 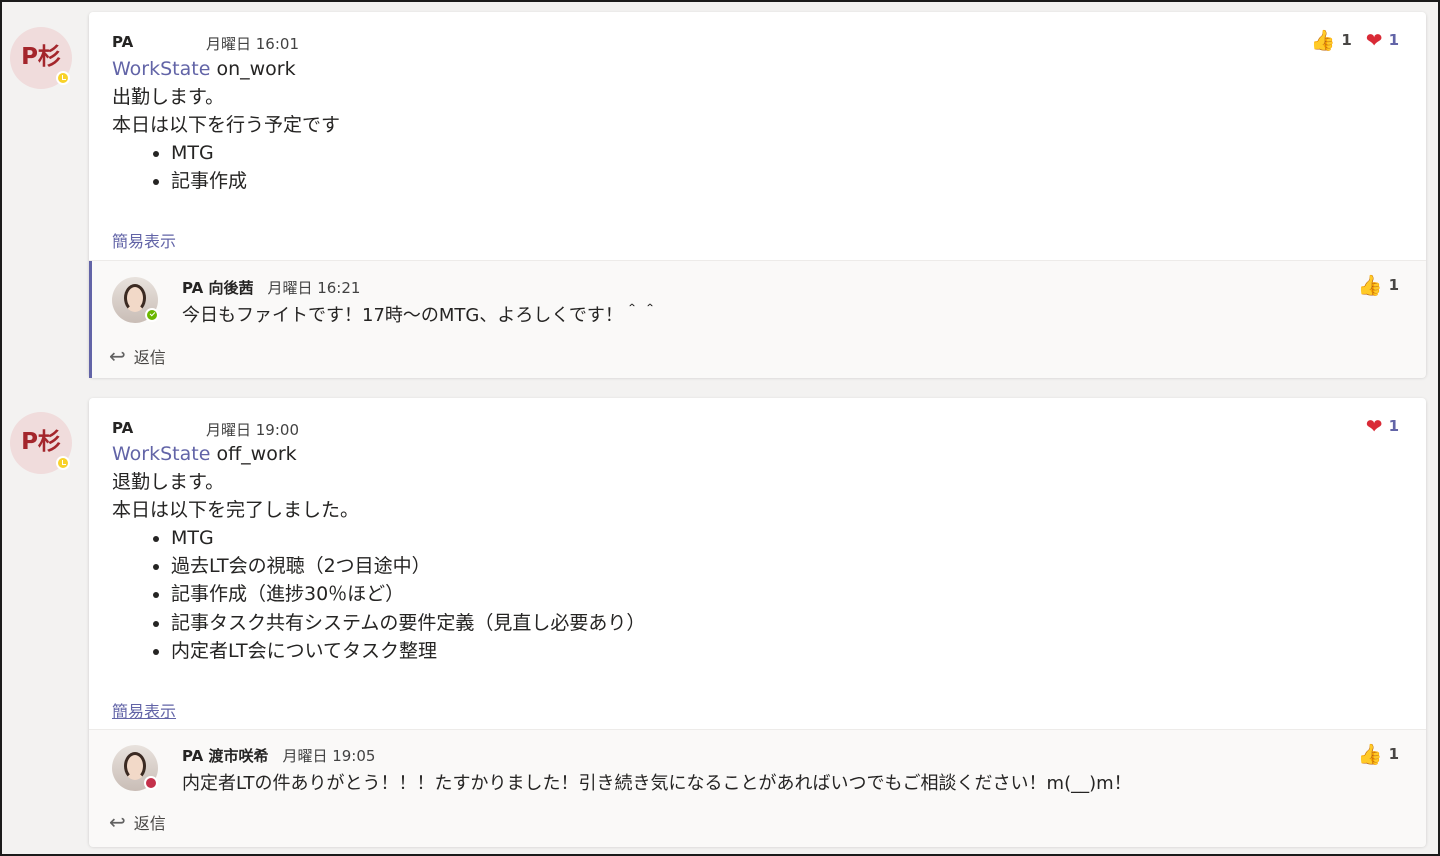 What do you see at coordinates (252, 44) in the screenshot?
I see `message-time: 月曜日 16:01` at bounding box center [252, 44].